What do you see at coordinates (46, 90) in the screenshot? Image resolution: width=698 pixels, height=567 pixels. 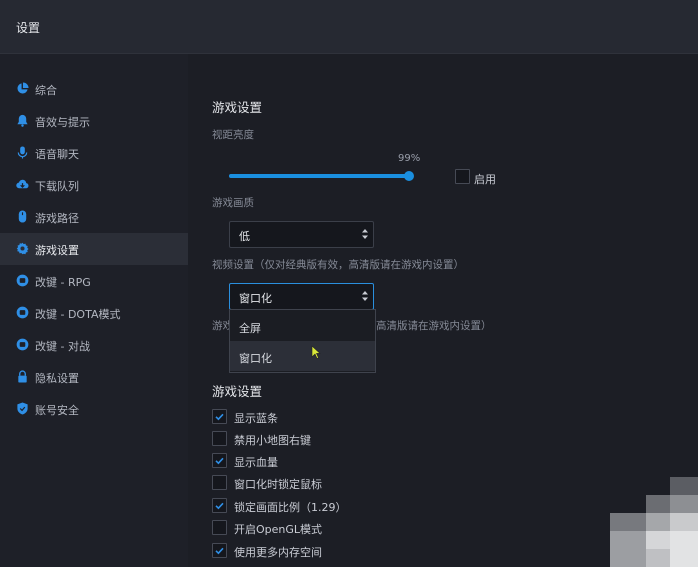 I see `sidebar-item-label: 综合` at bounding box center [46, 90].